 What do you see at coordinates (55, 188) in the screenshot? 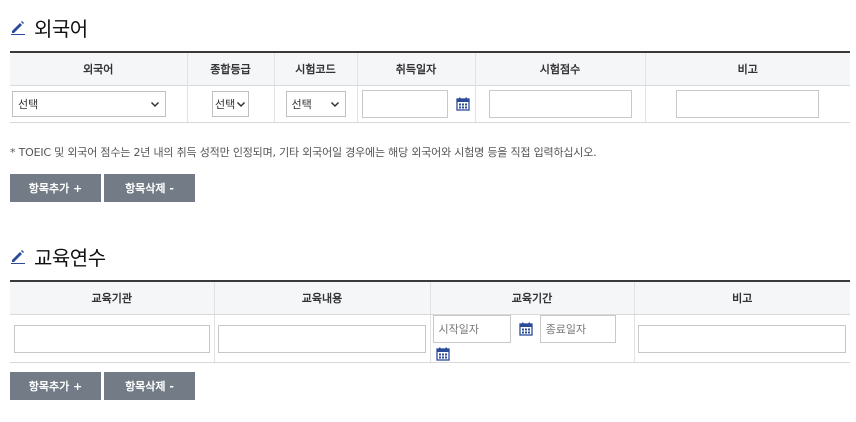
I see `language-add-button: 항목추가 +` at bounding box center [55, 188].